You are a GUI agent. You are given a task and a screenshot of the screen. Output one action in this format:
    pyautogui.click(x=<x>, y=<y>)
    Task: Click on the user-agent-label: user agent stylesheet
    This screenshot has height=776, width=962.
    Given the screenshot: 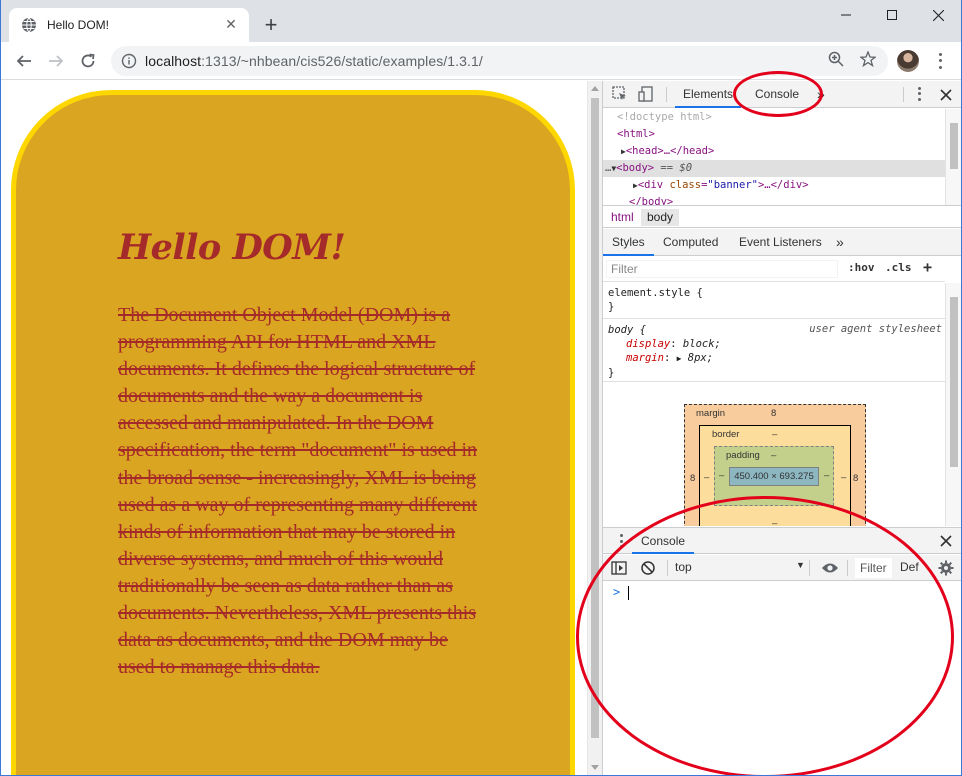 What is the action you would take?
    pyautogui.click(x=875, y=329)
    